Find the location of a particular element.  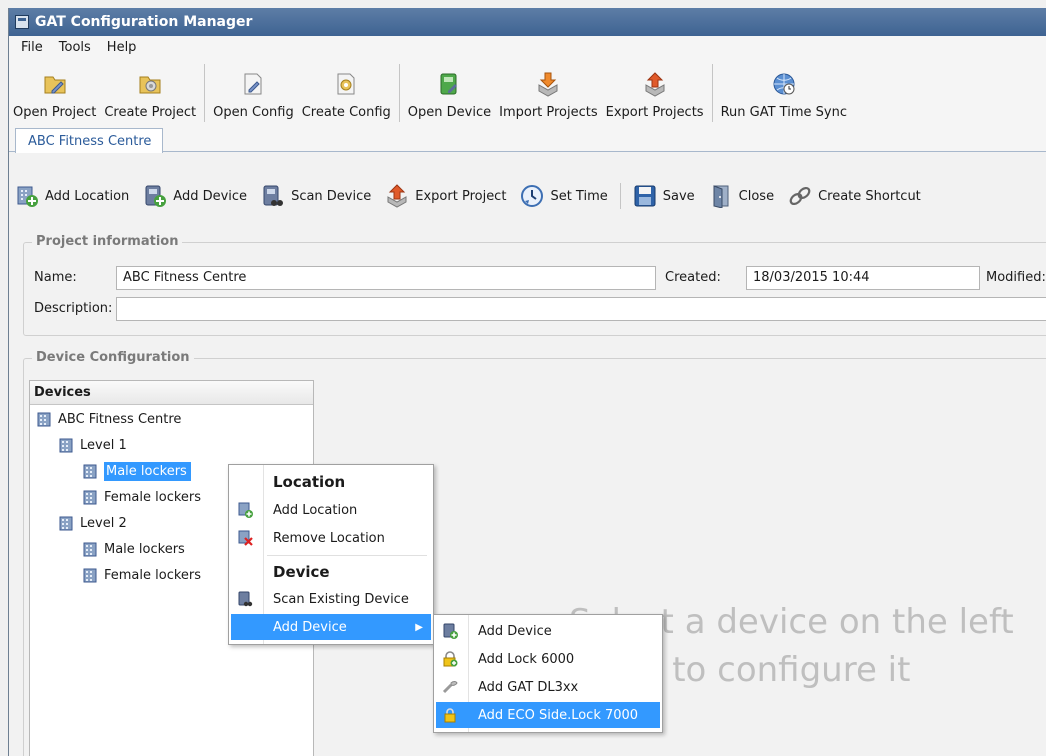

context-add-device: Add Device ▶ is located at coordinates (331, 627).